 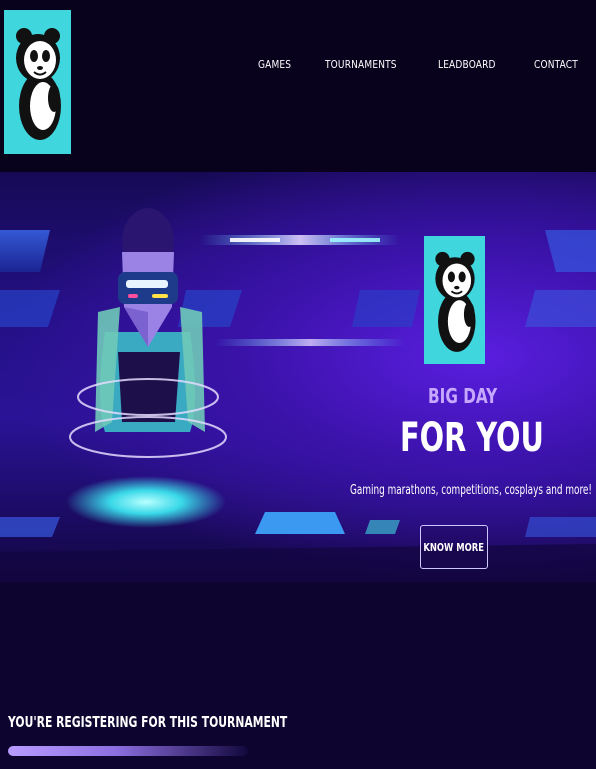 I want to click on nav-games: GAMES, so click(x=274, y=64).